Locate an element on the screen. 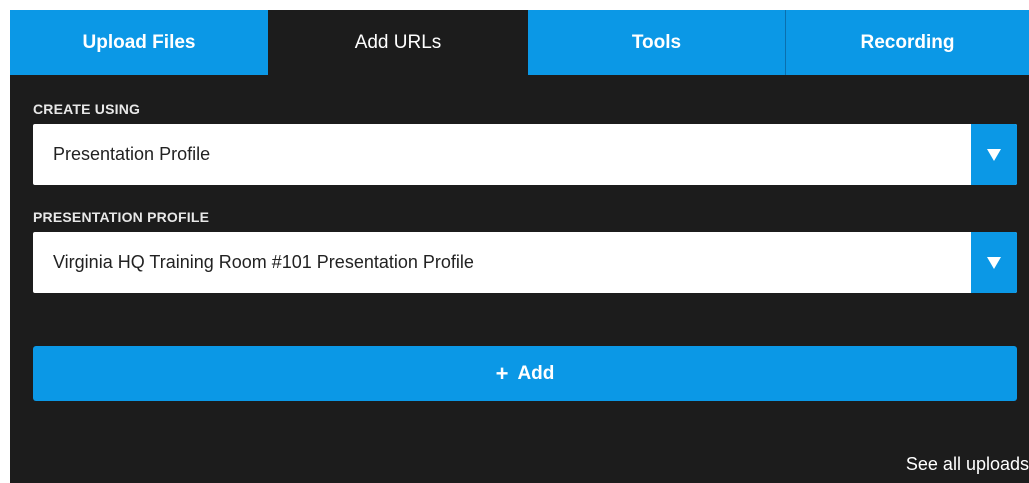  create-using-dropdown-button is located at coordinates (994, 154).